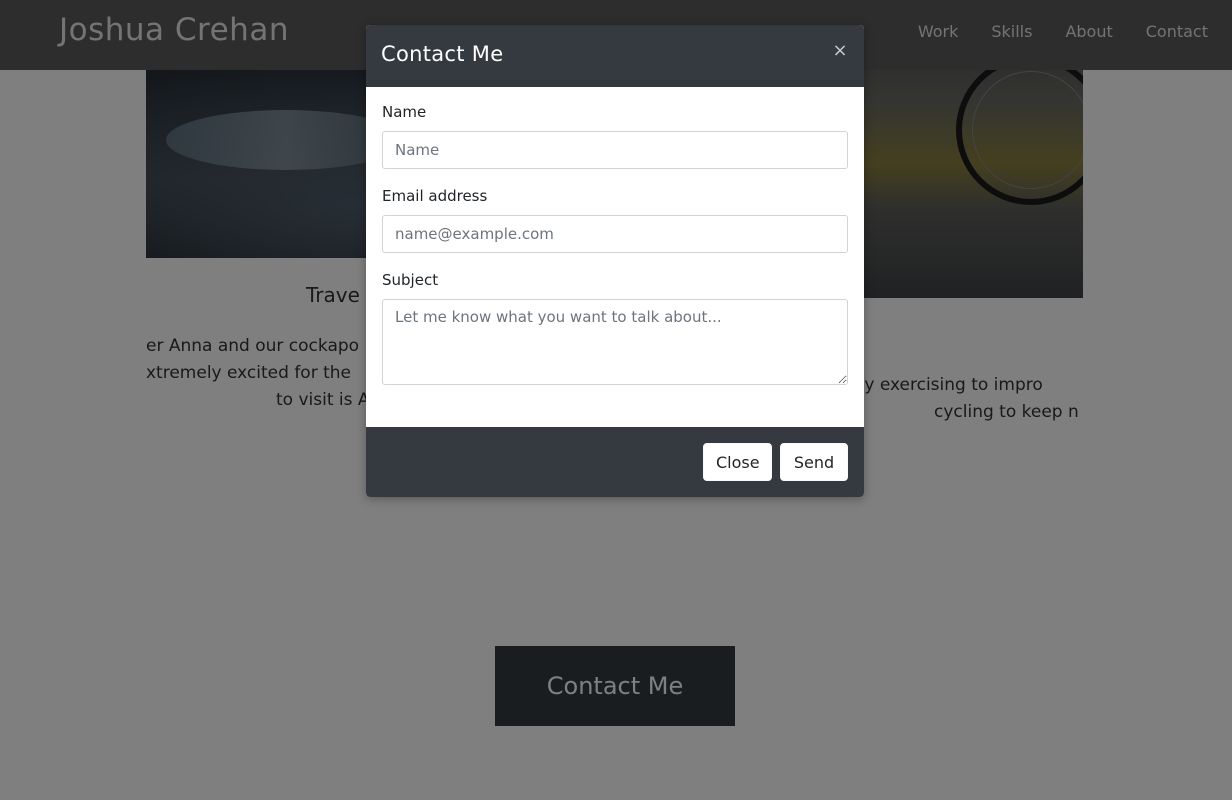 This screenshot has width=1232, height=800. What do you see at coordinates (615, 150) in the screenshot?
I see `name-input` at bounding box center [615, 150].